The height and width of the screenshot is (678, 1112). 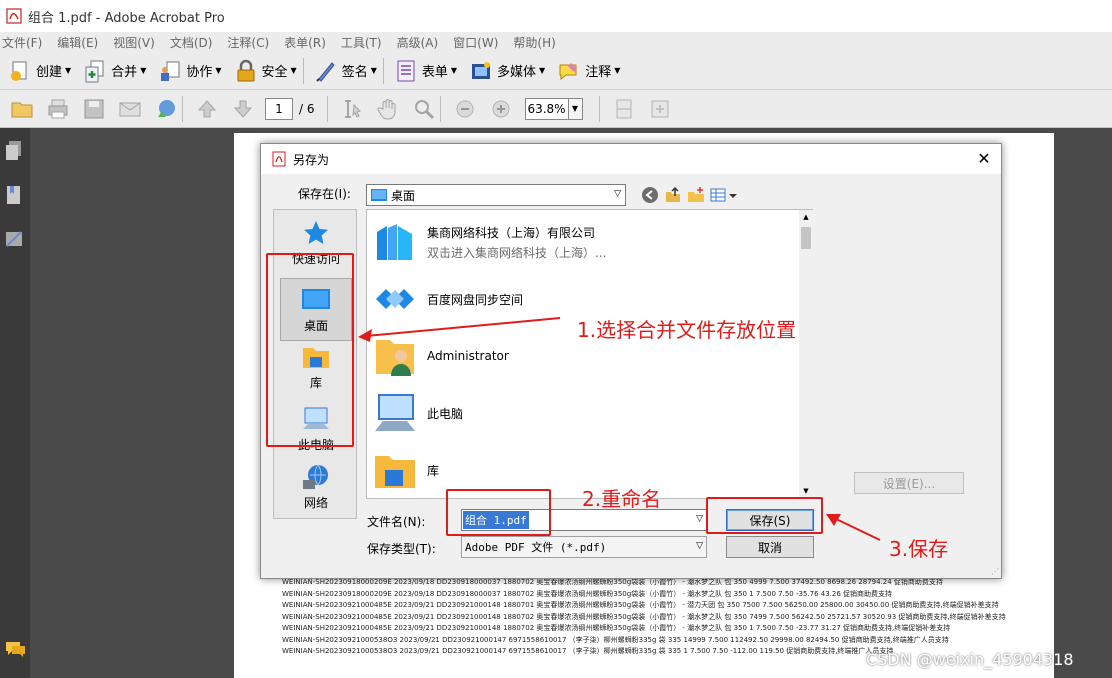 I want to click on annotation-step3: 3.保存, so click(x=919, y=549).